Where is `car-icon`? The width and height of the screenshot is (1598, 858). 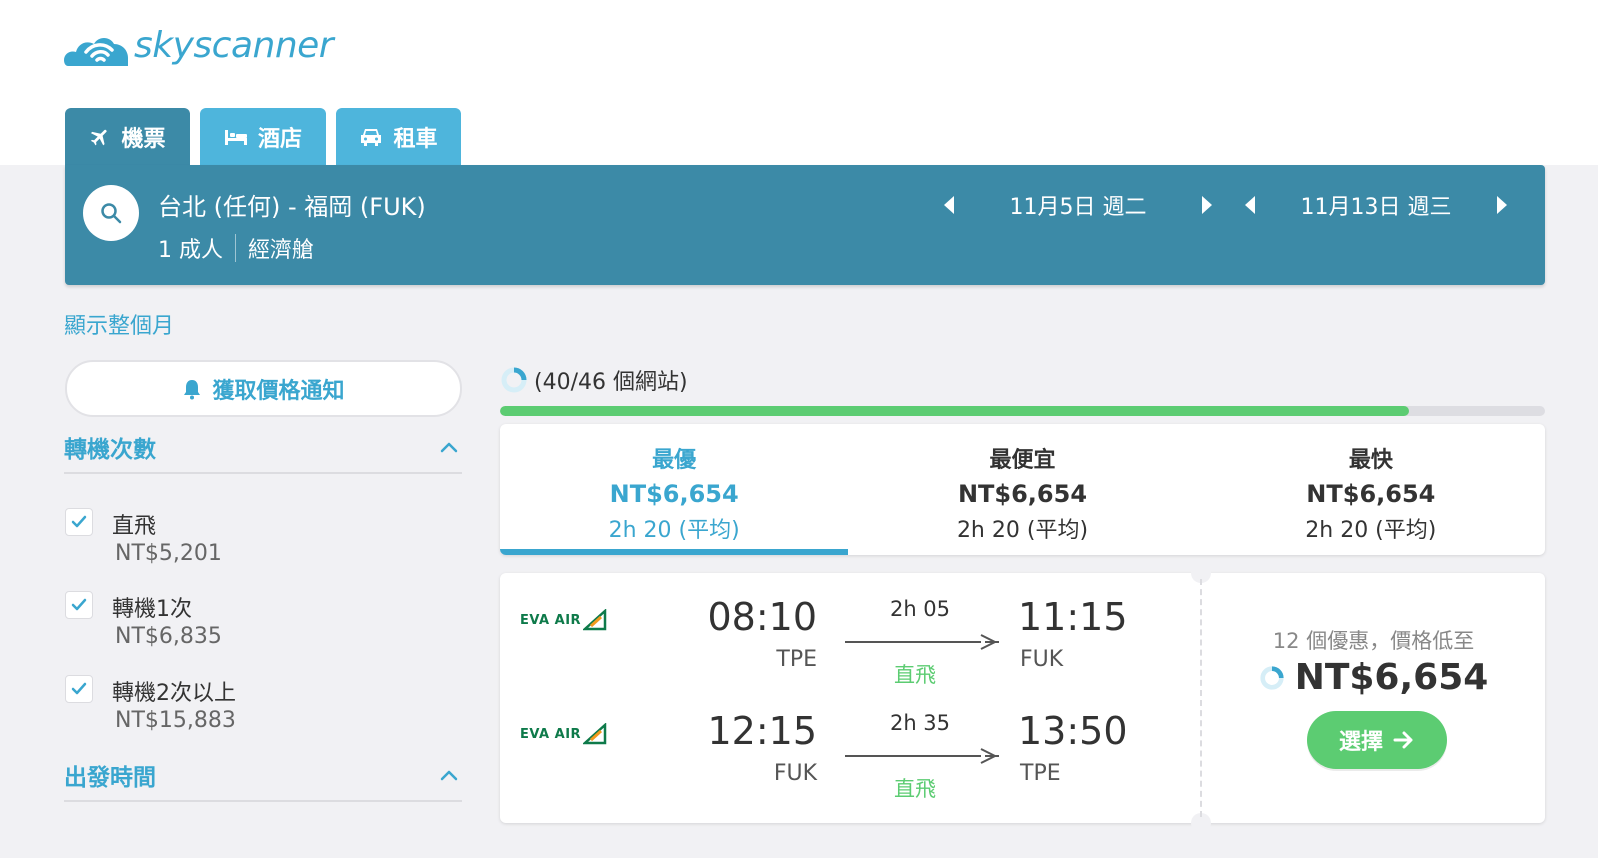
car-icon is located at coordinates (371, 137).